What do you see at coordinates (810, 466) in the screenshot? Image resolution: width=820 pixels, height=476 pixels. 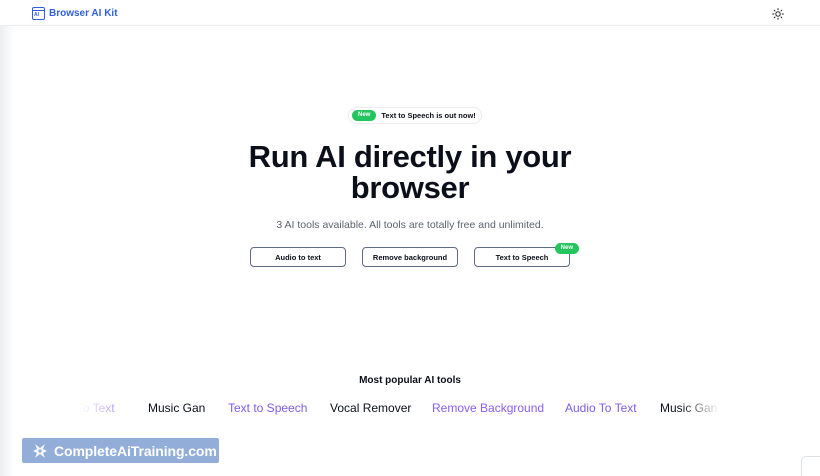 I see `corner-widget` at bounding box center [810, 466].